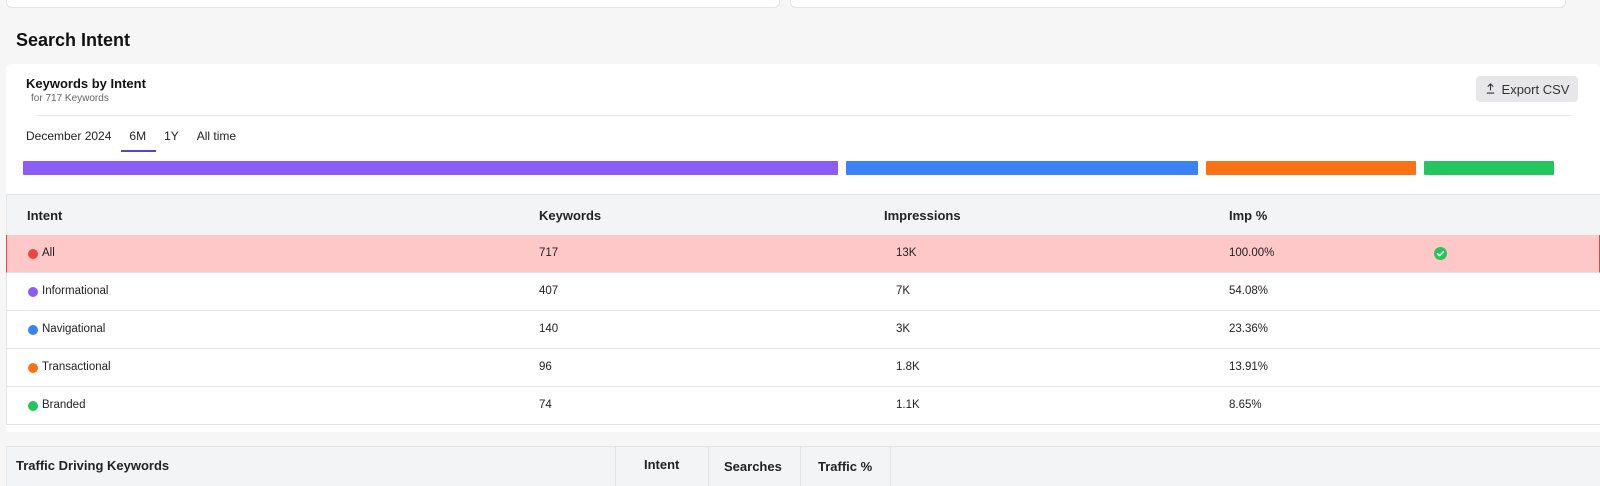 The image size is (1600, 486). Describe the element at coordinates (803, 292) in the screenshot. I see `table-row-informational: Informational 407 7K 54.08%` at that location.